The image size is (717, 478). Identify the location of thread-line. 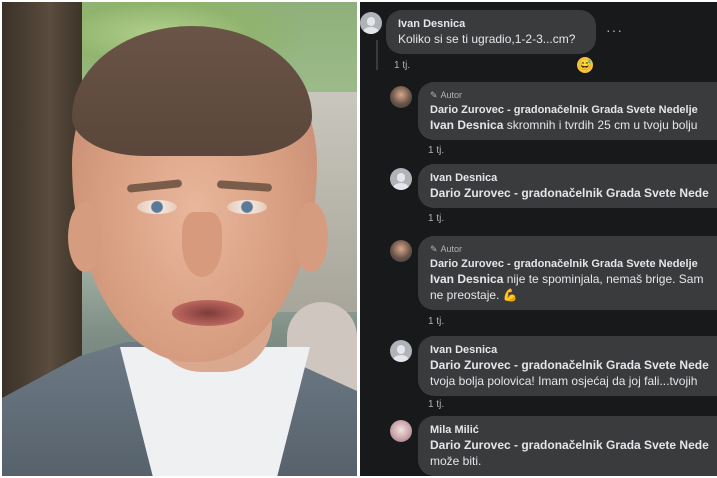
(377, 55).